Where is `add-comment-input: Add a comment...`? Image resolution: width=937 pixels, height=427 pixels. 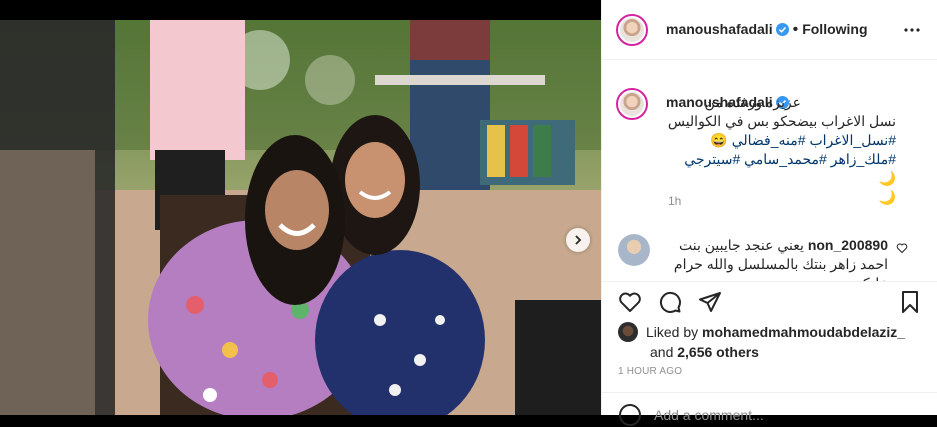 add-comment-input: Add a comment... is located at coordinates (709, 415).